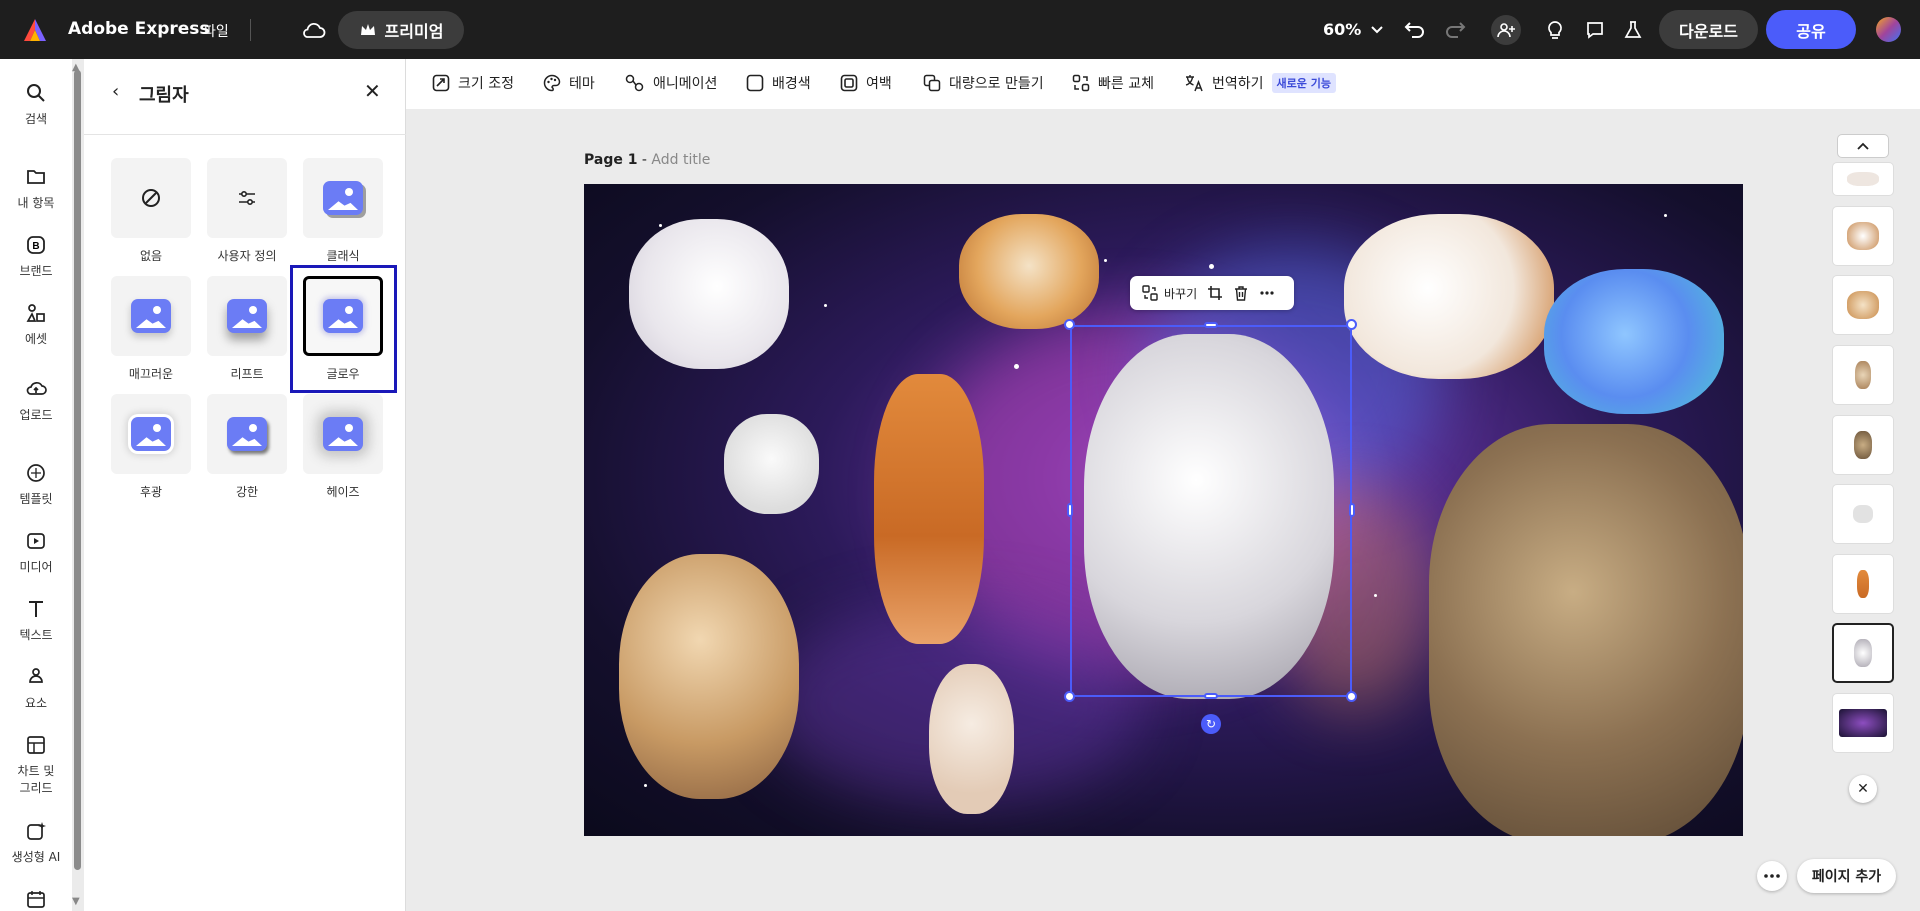 The width and height of the screenshot is (1920, 911). What do you see at coordinates (671, 83) in the screenshot?
I see `toolbar-animation: 애니메이션` at bounding box center [671, 83].